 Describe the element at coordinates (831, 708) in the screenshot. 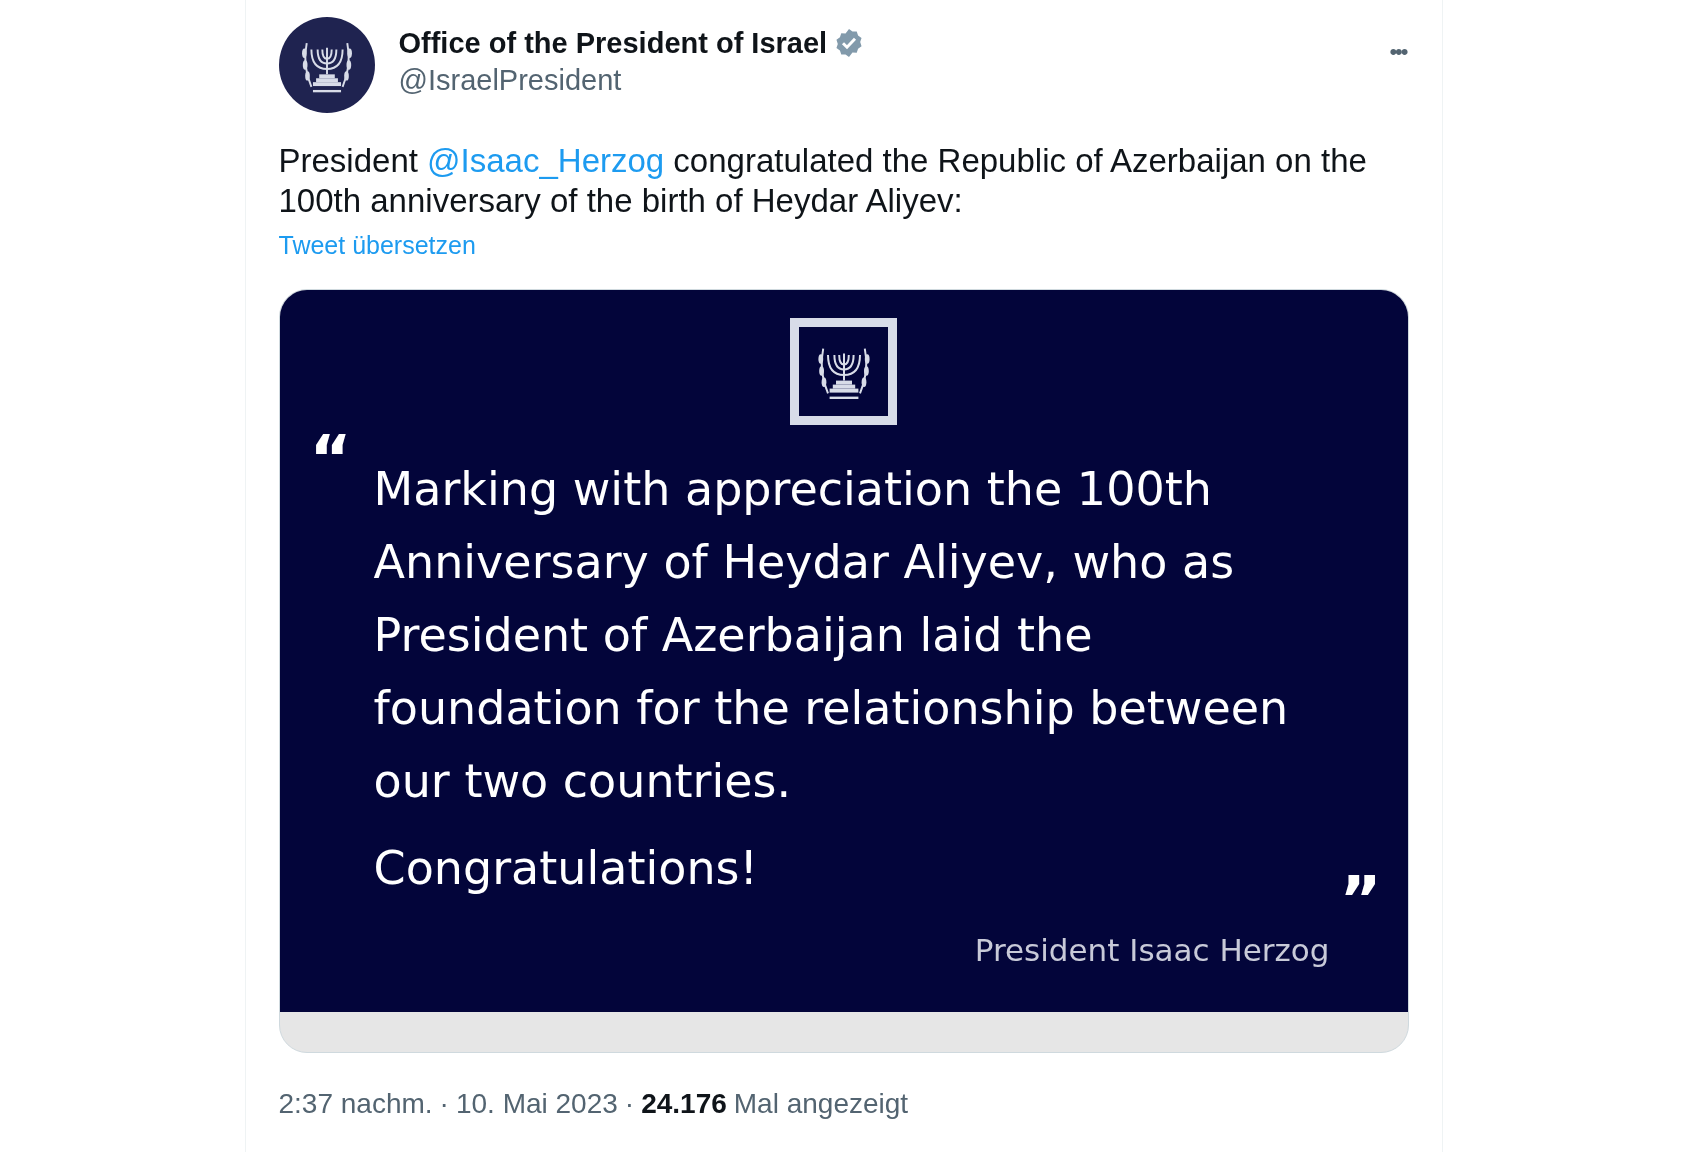

I see `quote-line: foundation for the relationship between` at that location.